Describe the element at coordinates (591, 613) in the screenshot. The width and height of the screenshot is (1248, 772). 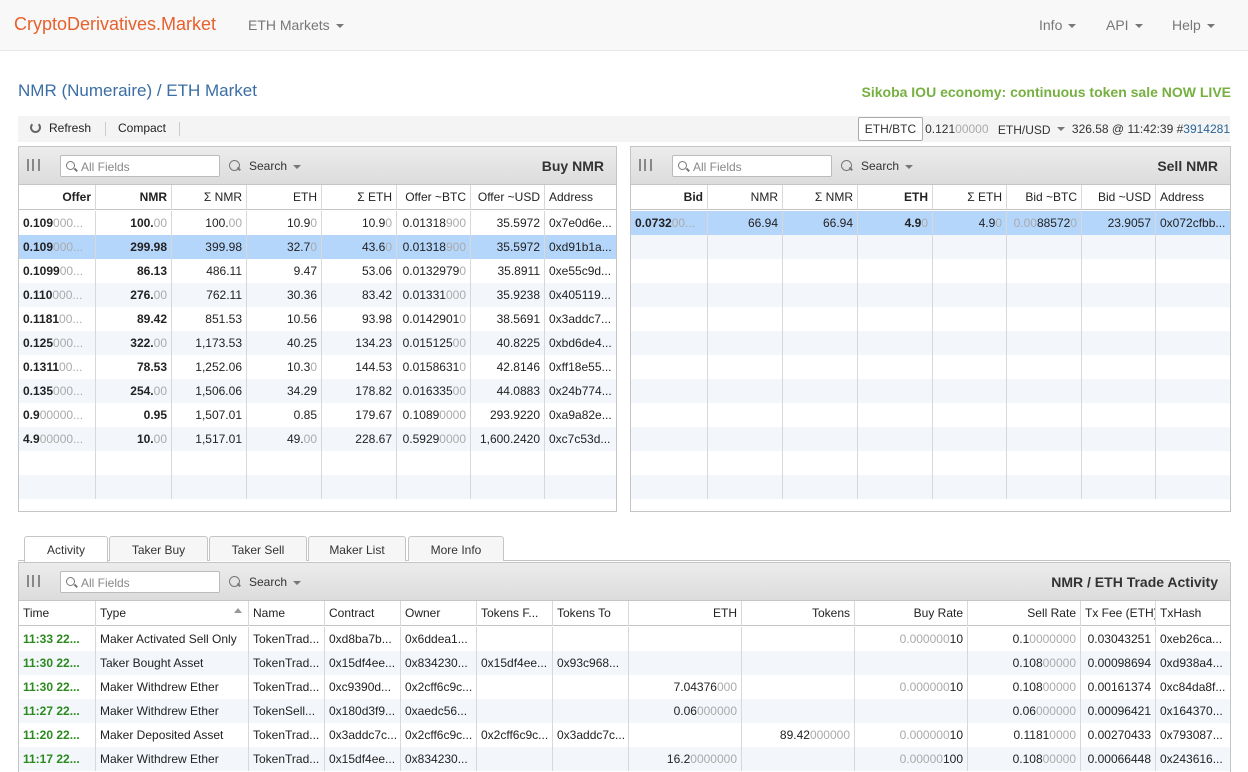
I see `col-tokens-to: Tokens To` at that location.